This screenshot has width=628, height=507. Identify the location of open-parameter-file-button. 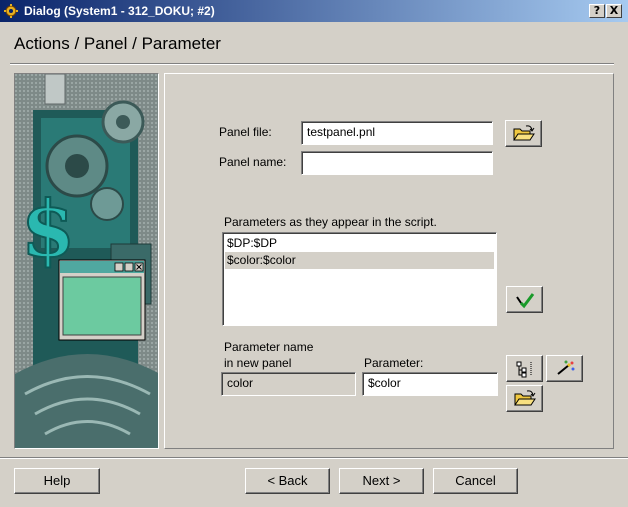
(524, 398).